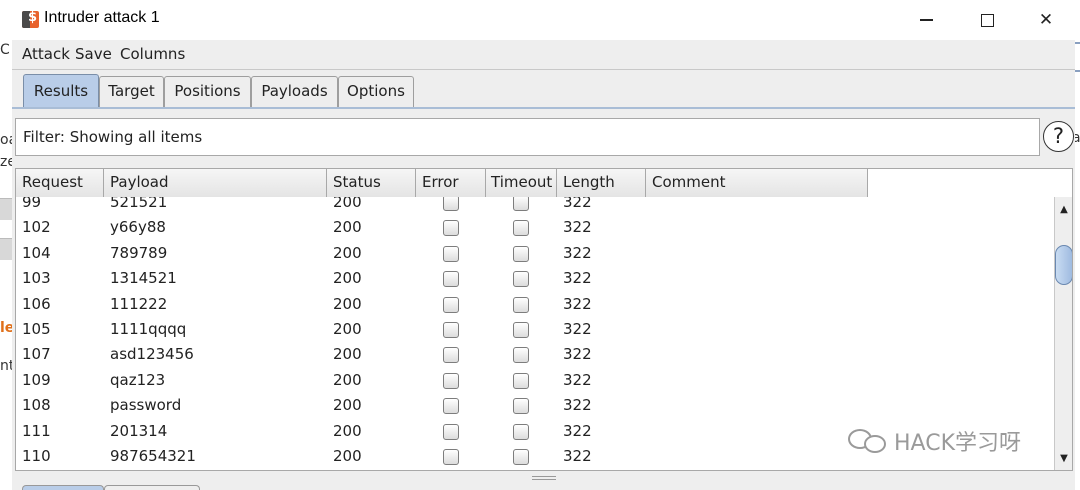 This screenshot has height=490, width=1080. What do you see at coordinates (451, 183) in the screenshot?
I see `column-header-error: Error` at bounding box center [451, 183].